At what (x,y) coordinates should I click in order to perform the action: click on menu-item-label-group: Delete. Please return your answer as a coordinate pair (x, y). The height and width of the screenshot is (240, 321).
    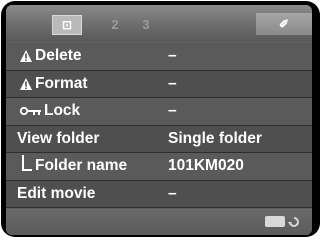
    Looking at the image, I should click on (51, 56).